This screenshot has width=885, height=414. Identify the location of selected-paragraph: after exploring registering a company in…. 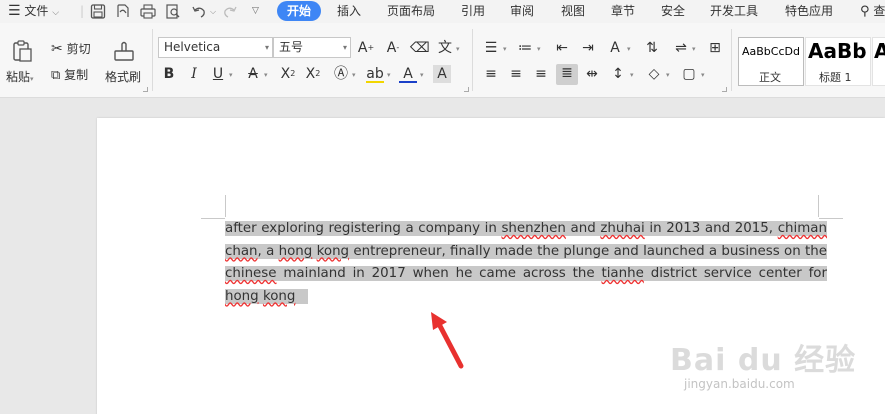
(526, 263).